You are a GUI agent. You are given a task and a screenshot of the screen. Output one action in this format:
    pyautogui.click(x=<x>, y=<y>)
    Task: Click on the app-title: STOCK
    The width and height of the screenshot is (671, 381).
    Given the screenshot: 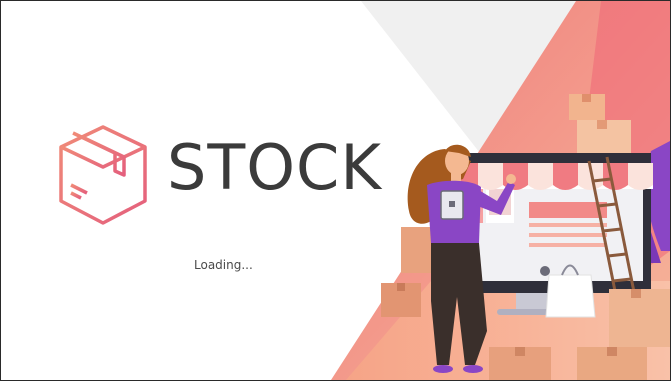 What is the action you would take?
    pyautogui.click(x=274, y=167)
    